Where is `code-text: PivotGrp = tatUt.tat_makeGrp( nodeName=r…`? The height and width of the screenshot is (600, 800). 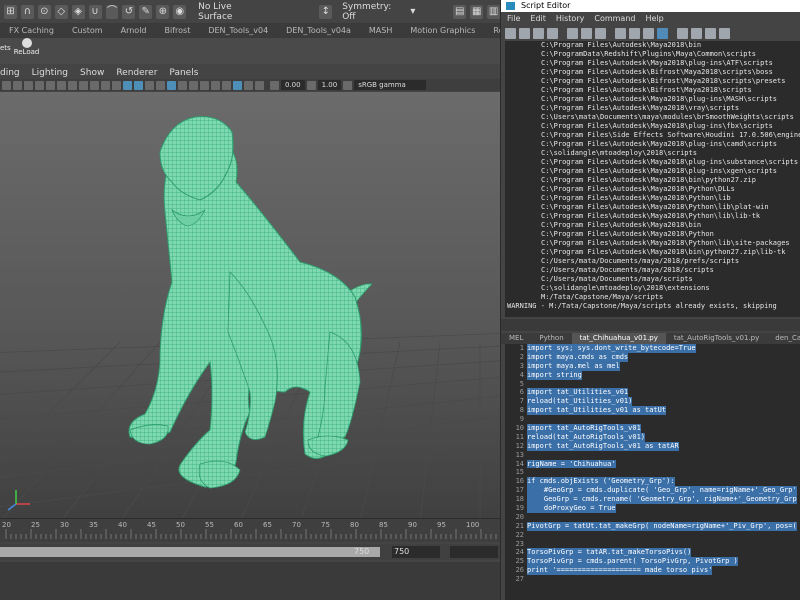
code-text: PivotGrp = tatUt.tat_makeGrp( nodeName=r… is located at coordinates (662, 526).